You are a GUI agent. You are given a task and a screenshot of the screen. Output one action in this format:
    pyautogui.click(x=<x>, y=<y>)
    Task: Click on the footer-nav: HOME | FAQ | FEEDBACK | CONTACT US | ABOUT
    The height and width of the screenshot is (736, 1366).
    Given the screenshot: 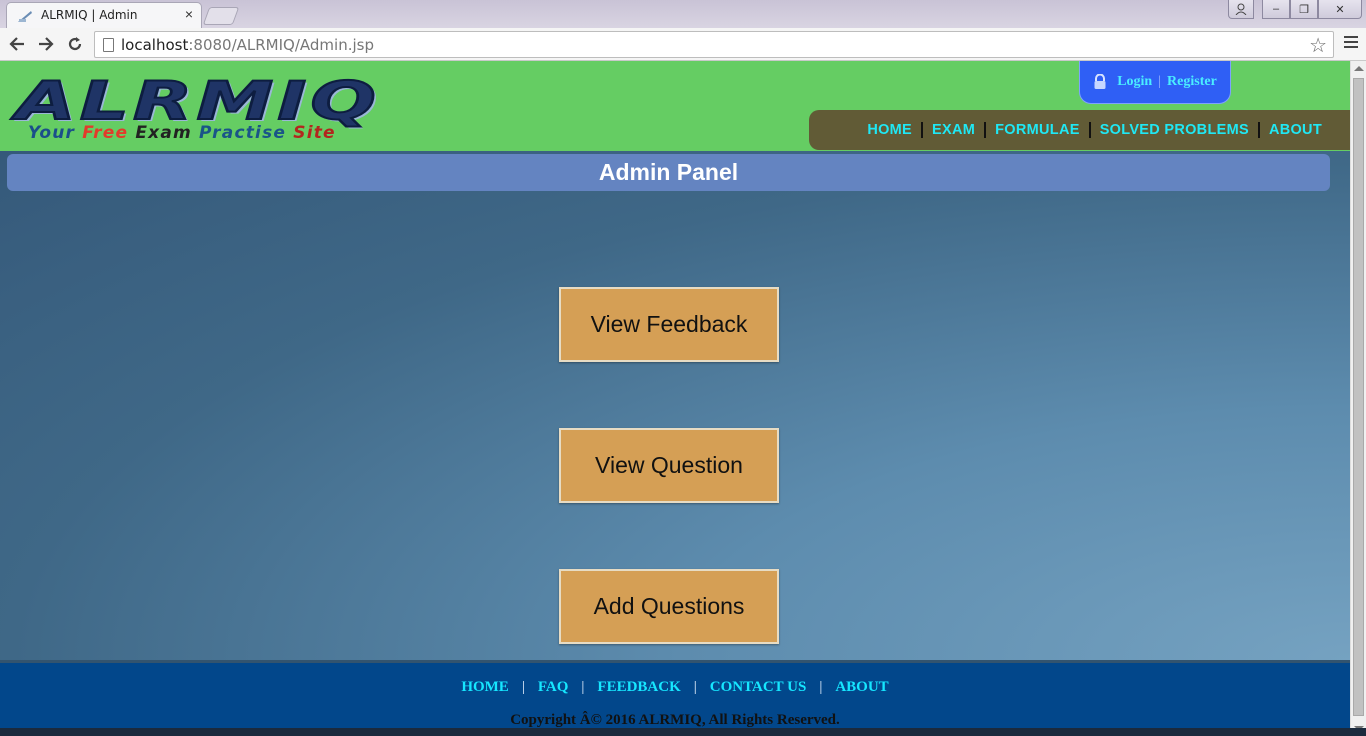 What is the action you would take?
    pyautogui.click(x=675, y=687)
    